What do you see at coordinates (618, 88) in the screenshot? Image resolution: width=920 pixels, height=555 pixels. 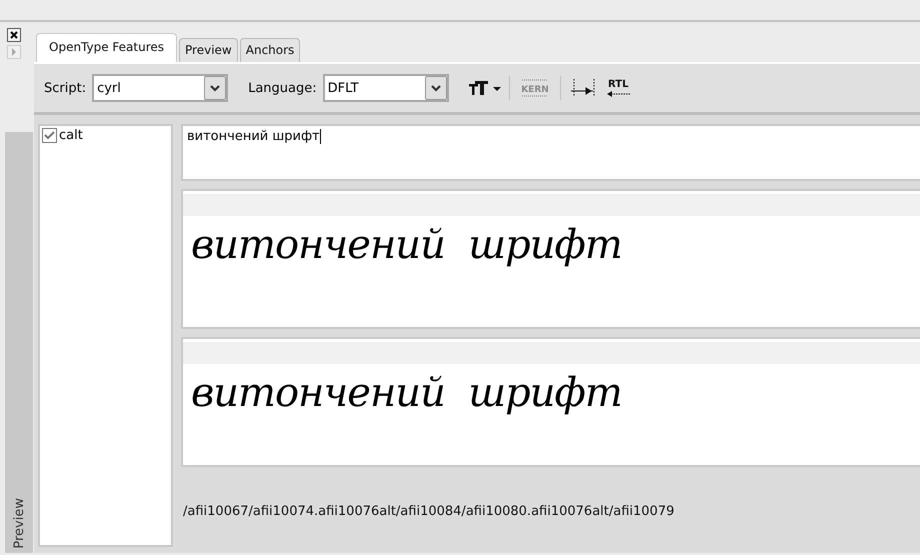 I see `rtl-button: RTL` at bounding box center [618, 88].